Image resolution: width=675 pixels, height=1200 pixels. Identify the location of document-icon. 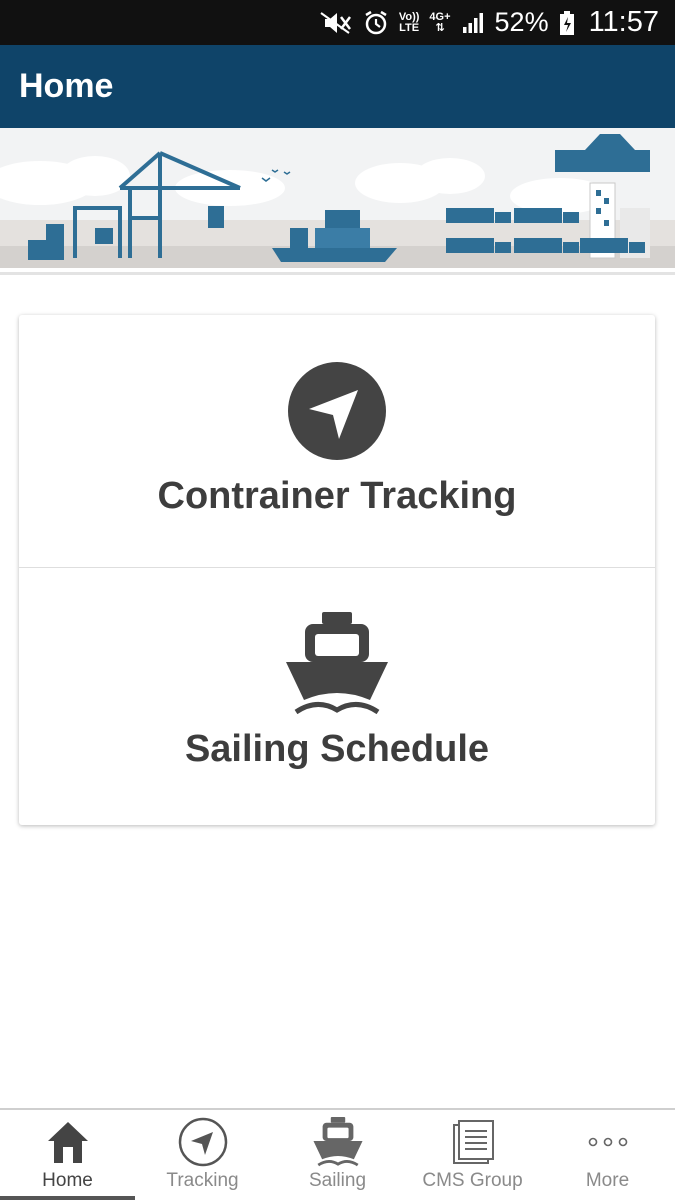
(473, 1142).